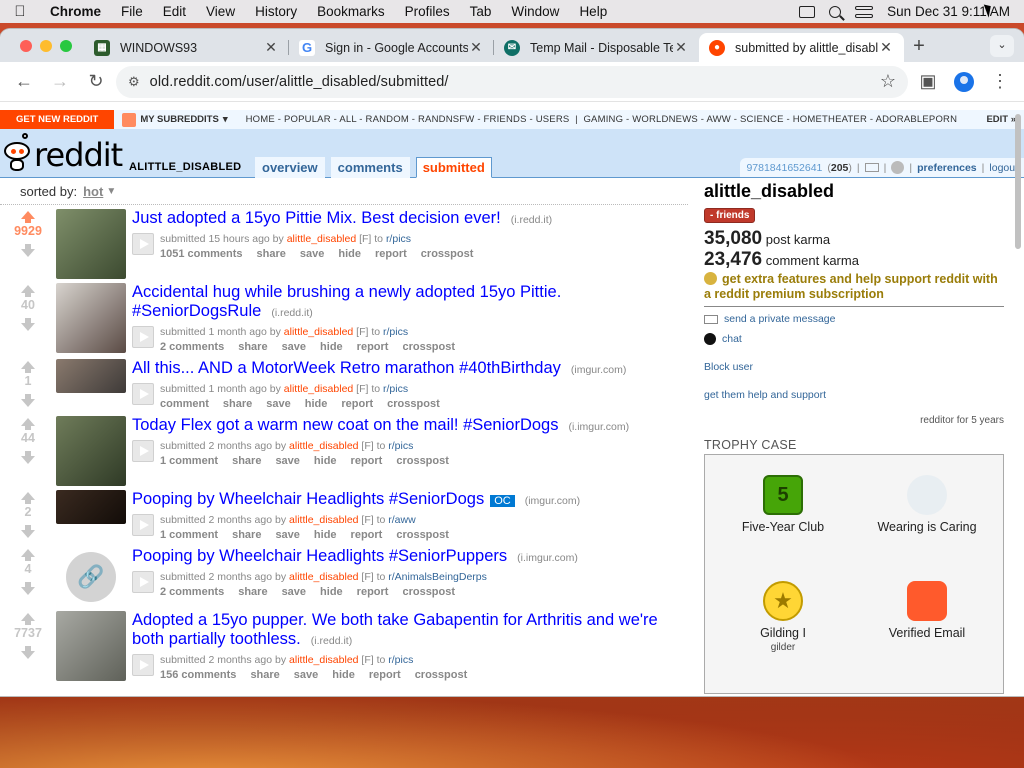 The height and width of the screenshot is (768, 1024). I want to click on preferences-link: preferences, so click(947, 168).